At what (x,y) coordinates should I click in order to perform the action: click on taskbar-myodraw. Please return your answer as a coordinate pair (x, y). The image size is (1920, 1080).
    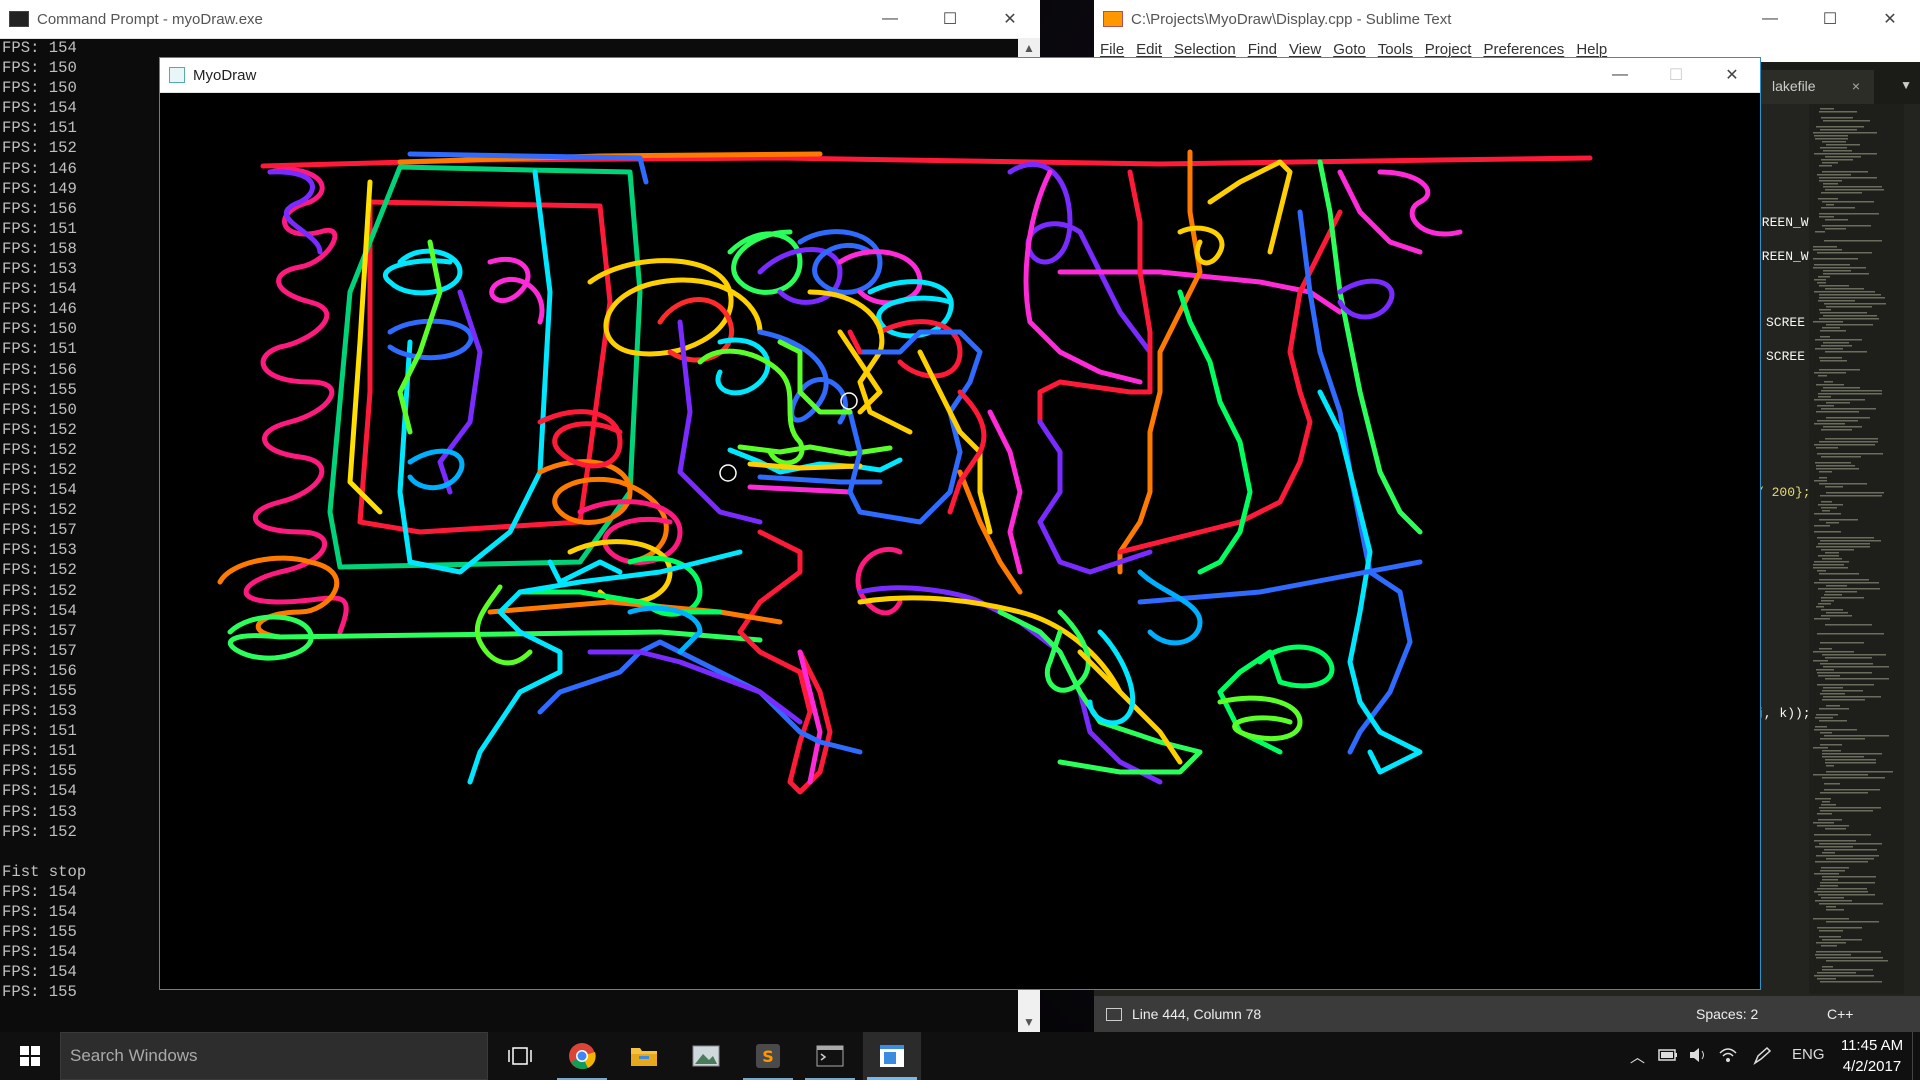
    Looking at the image, I should click on (892, 1056).